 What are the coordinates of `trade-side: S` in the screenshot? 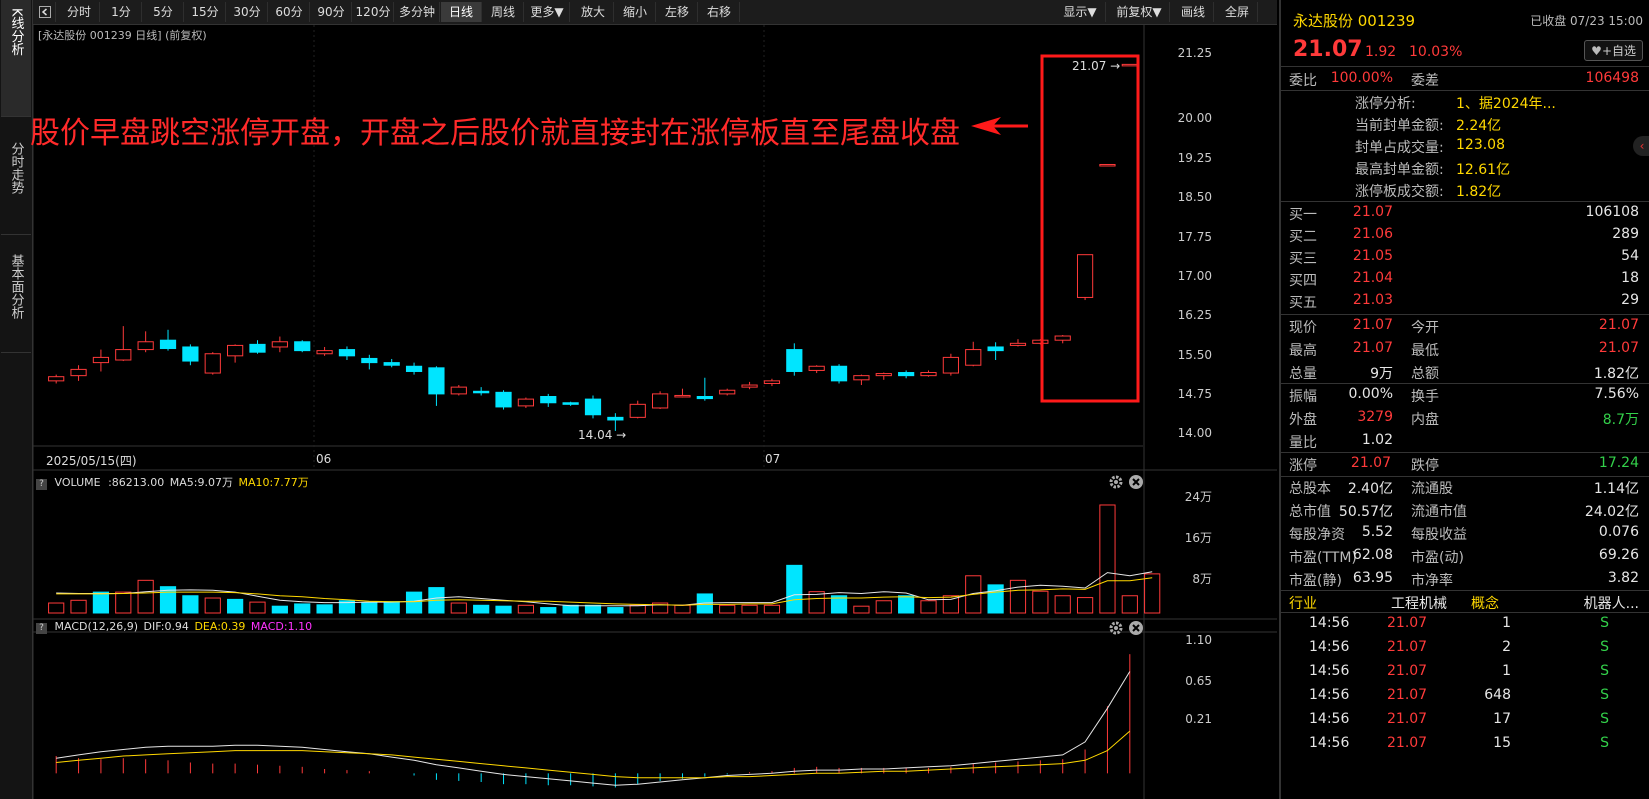 It's located at (1604, 647).